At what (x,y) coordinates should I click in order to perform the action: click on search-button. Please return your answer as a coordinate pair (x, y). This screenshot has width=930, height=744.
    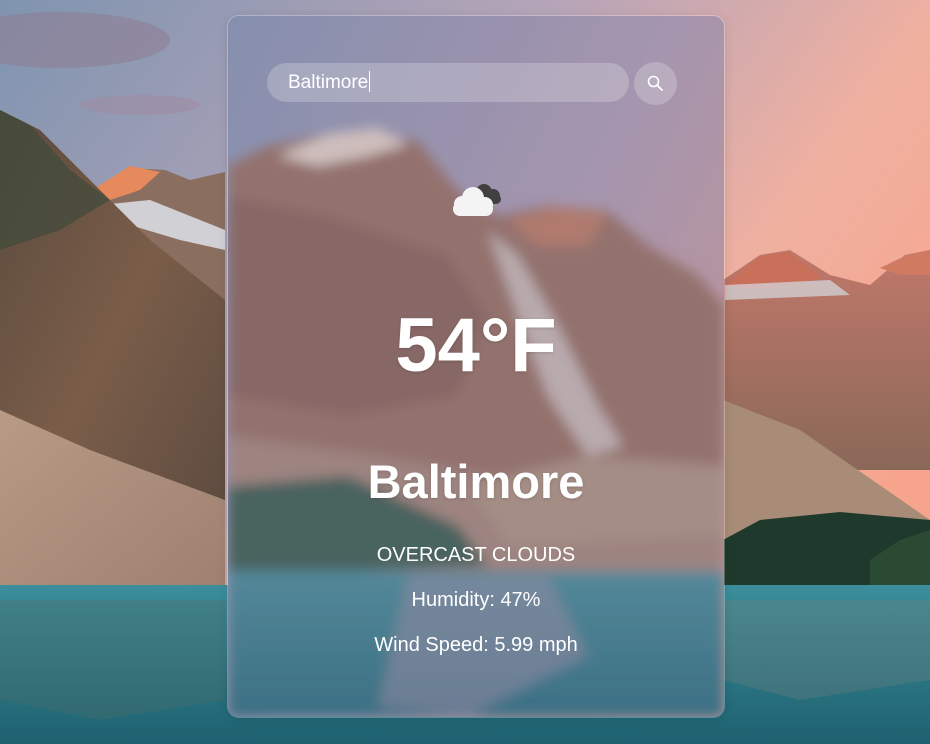
    Looking at the image, I should click on (655, 83).